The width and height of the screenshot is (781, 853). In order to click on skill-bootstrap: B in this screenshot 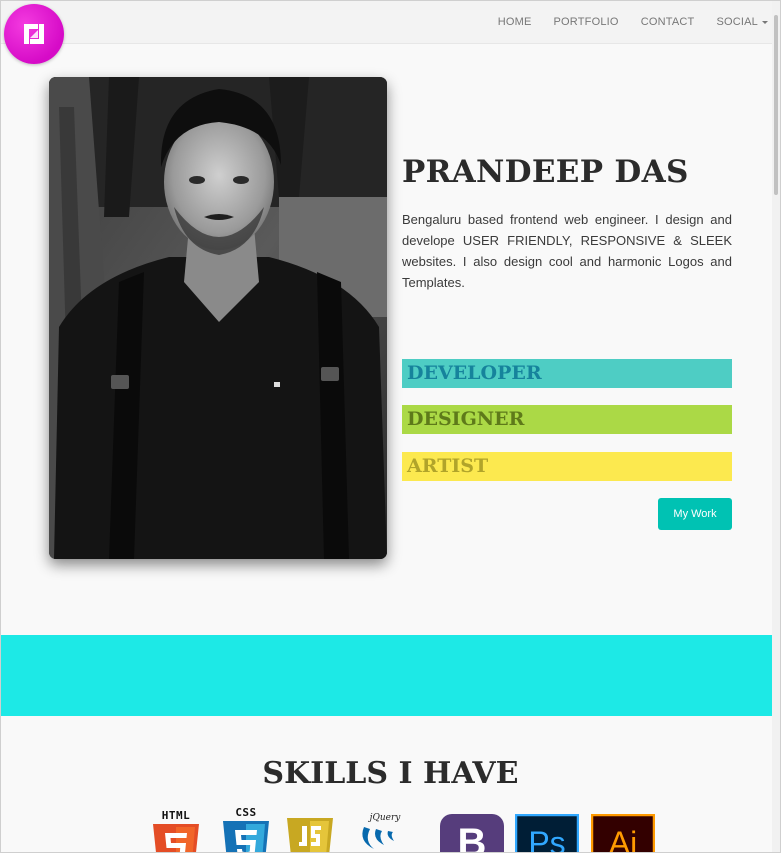, I will do `click(472, 833)`.